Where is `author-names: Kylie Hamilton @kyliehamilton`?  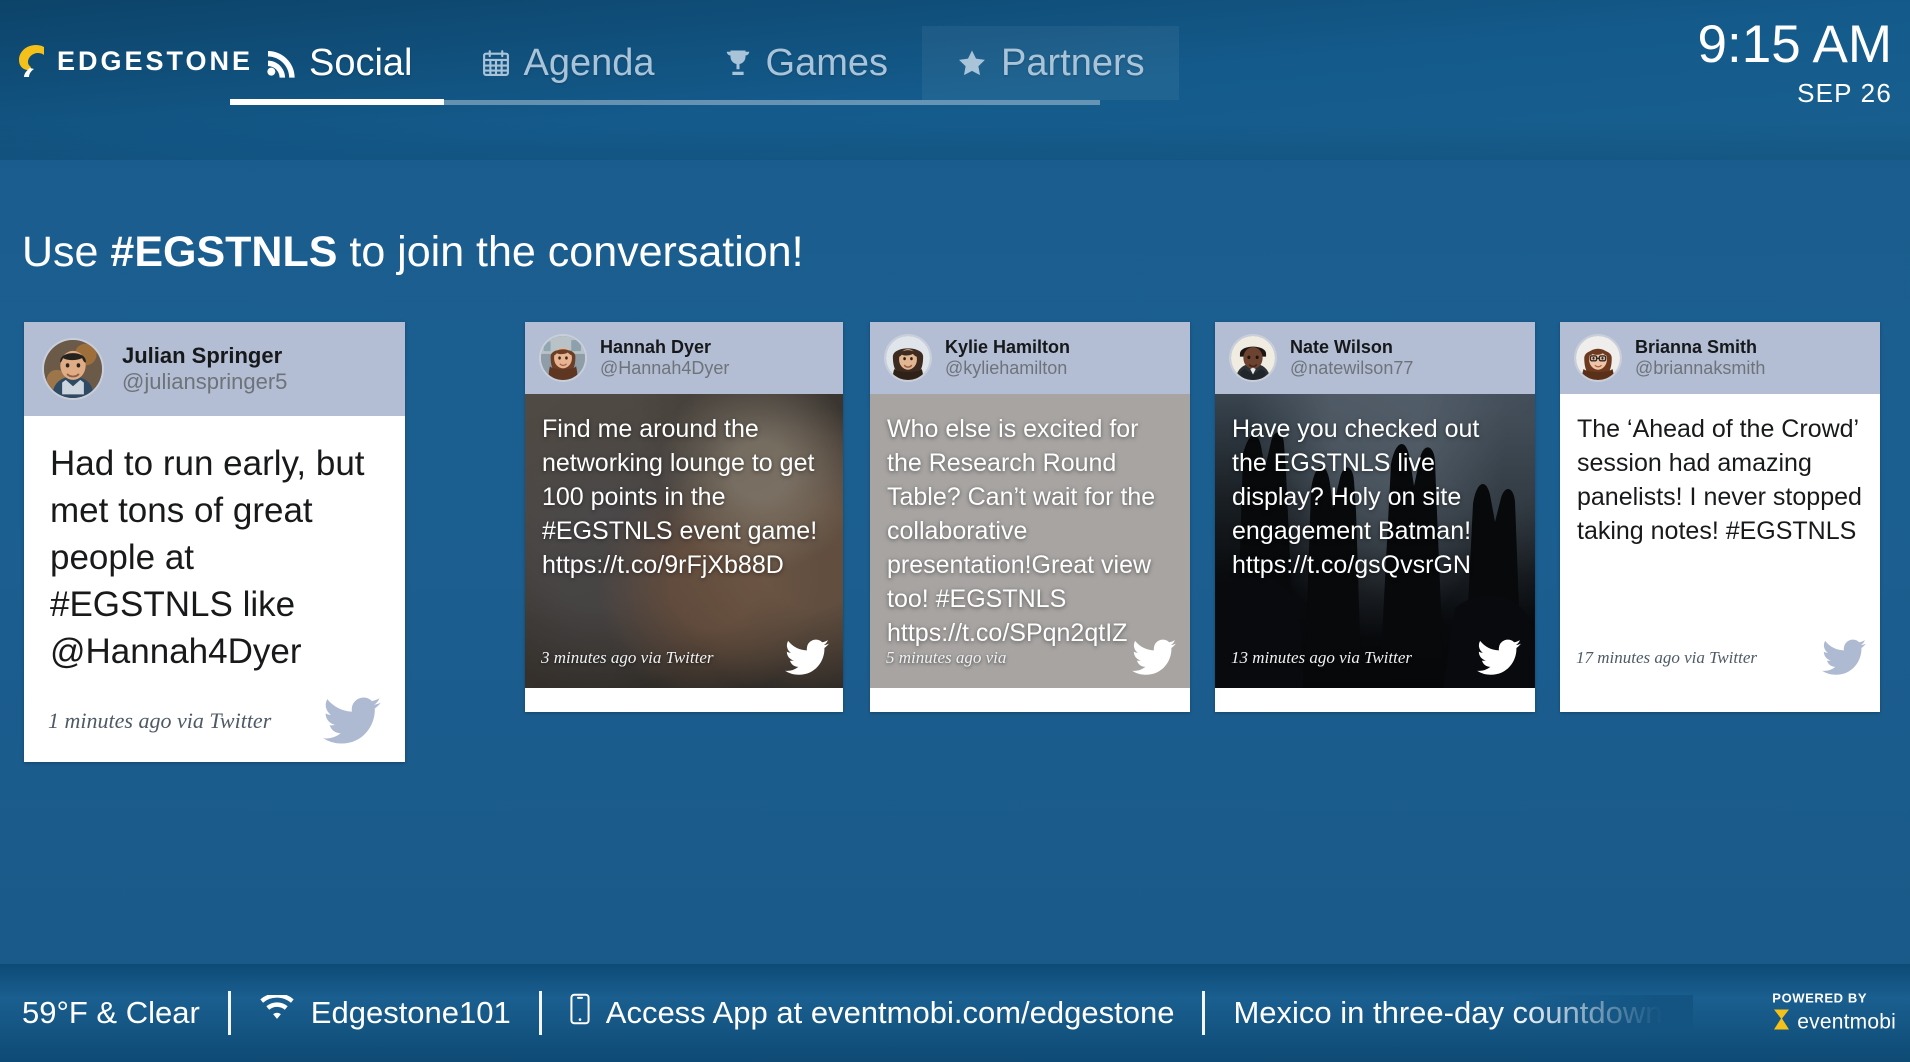
author-names: Kylie Hamilton @kyliehamilton is located at coordinates (1007, 358).